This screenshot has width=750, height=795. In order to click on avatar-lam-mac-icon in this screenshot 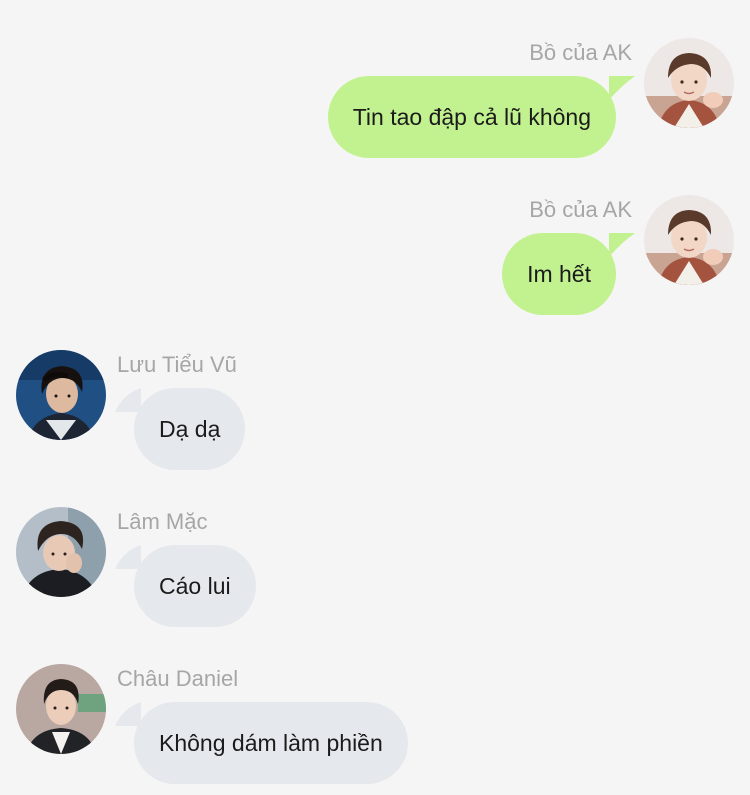, I will do `click(61, 552)`.